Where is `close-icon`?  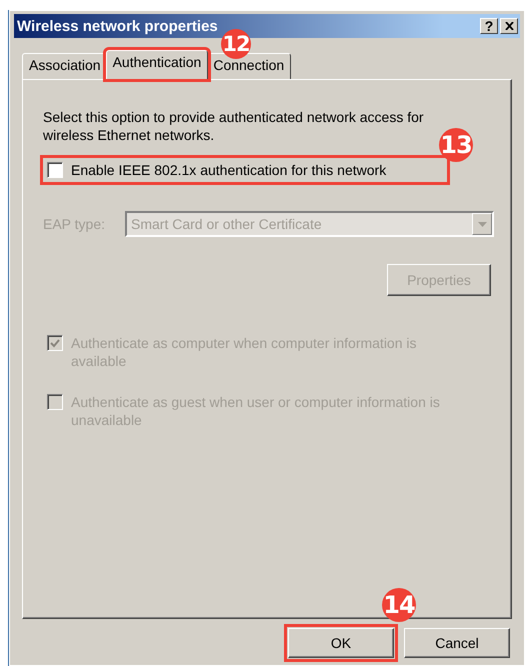
close-icon is located at coordinates (509, 26).